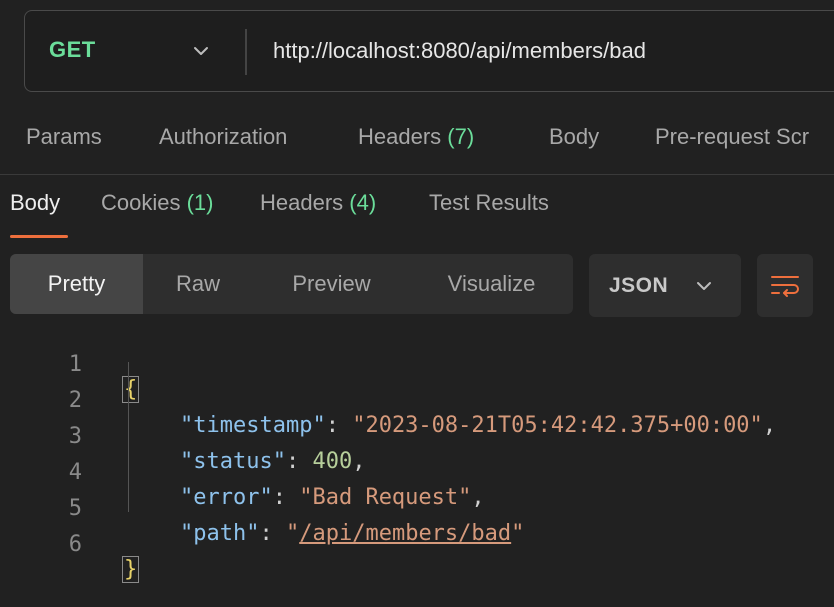 This screenshot has width=834, height=607. Describe the element at coordinates (246, 52) in the screenshot. I see `url-divider` at that location.